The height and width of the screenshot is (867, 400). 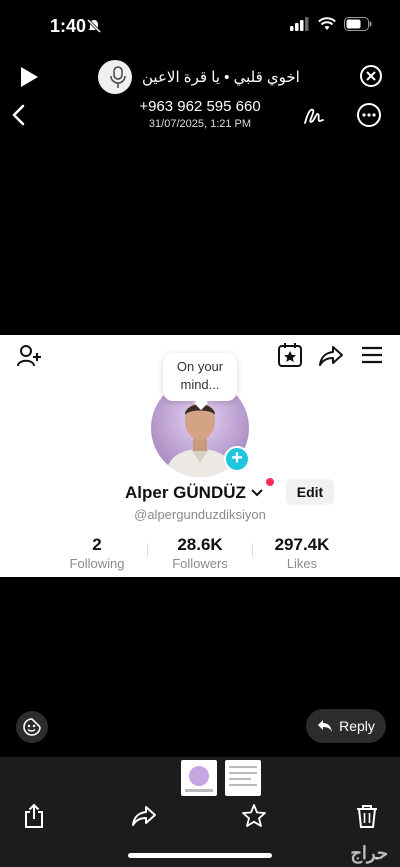 I want to click on stat-value: 28.6K, so click(x=200, y=544).